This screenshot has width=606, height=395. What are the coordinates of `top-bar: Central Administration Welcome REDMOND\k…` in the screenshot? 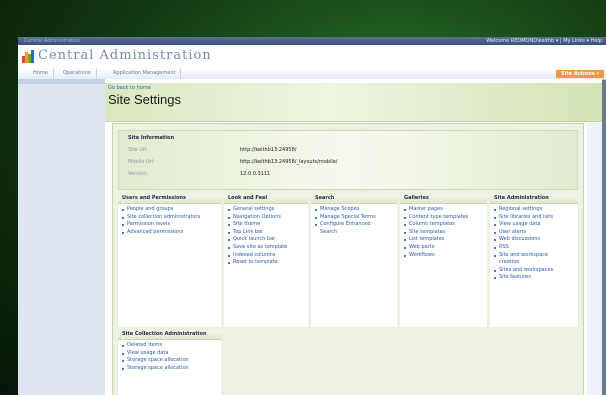 It's located at (312, 41).